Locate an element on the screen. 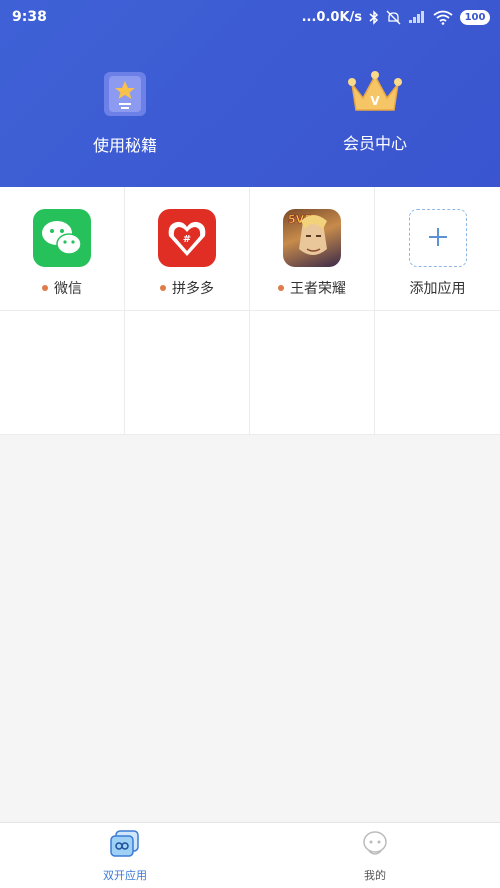 This screenshot has height=888, width=500. app-label-wechat: 微信 is located at coordinates (62, 288).